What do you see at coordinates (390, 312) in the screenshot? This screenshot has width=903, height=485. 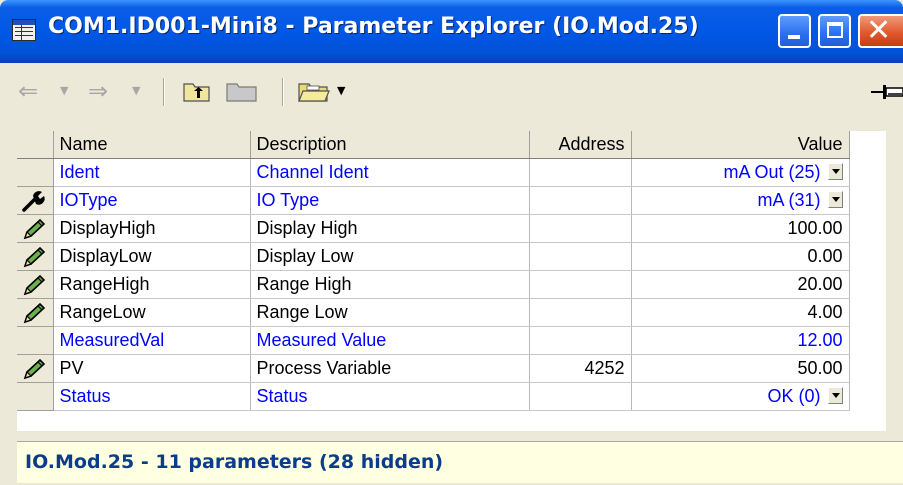 I see `param-description: Range Low` at bounding box center [390, 312].